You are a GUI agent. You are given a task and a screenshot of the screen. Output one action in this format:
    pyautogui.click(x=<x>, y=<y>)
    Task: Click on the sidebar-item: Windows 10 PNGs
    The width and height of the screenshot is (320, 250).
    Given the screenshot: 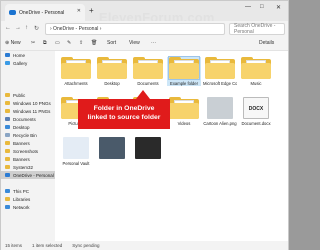 What is the action you would take?
    pyautogui.click(x=28, y=103)
    